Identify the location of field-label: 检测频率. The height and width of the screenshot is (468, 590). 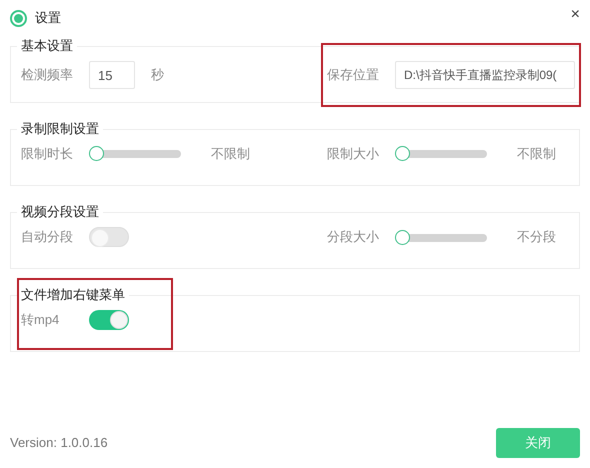
(47, 75).